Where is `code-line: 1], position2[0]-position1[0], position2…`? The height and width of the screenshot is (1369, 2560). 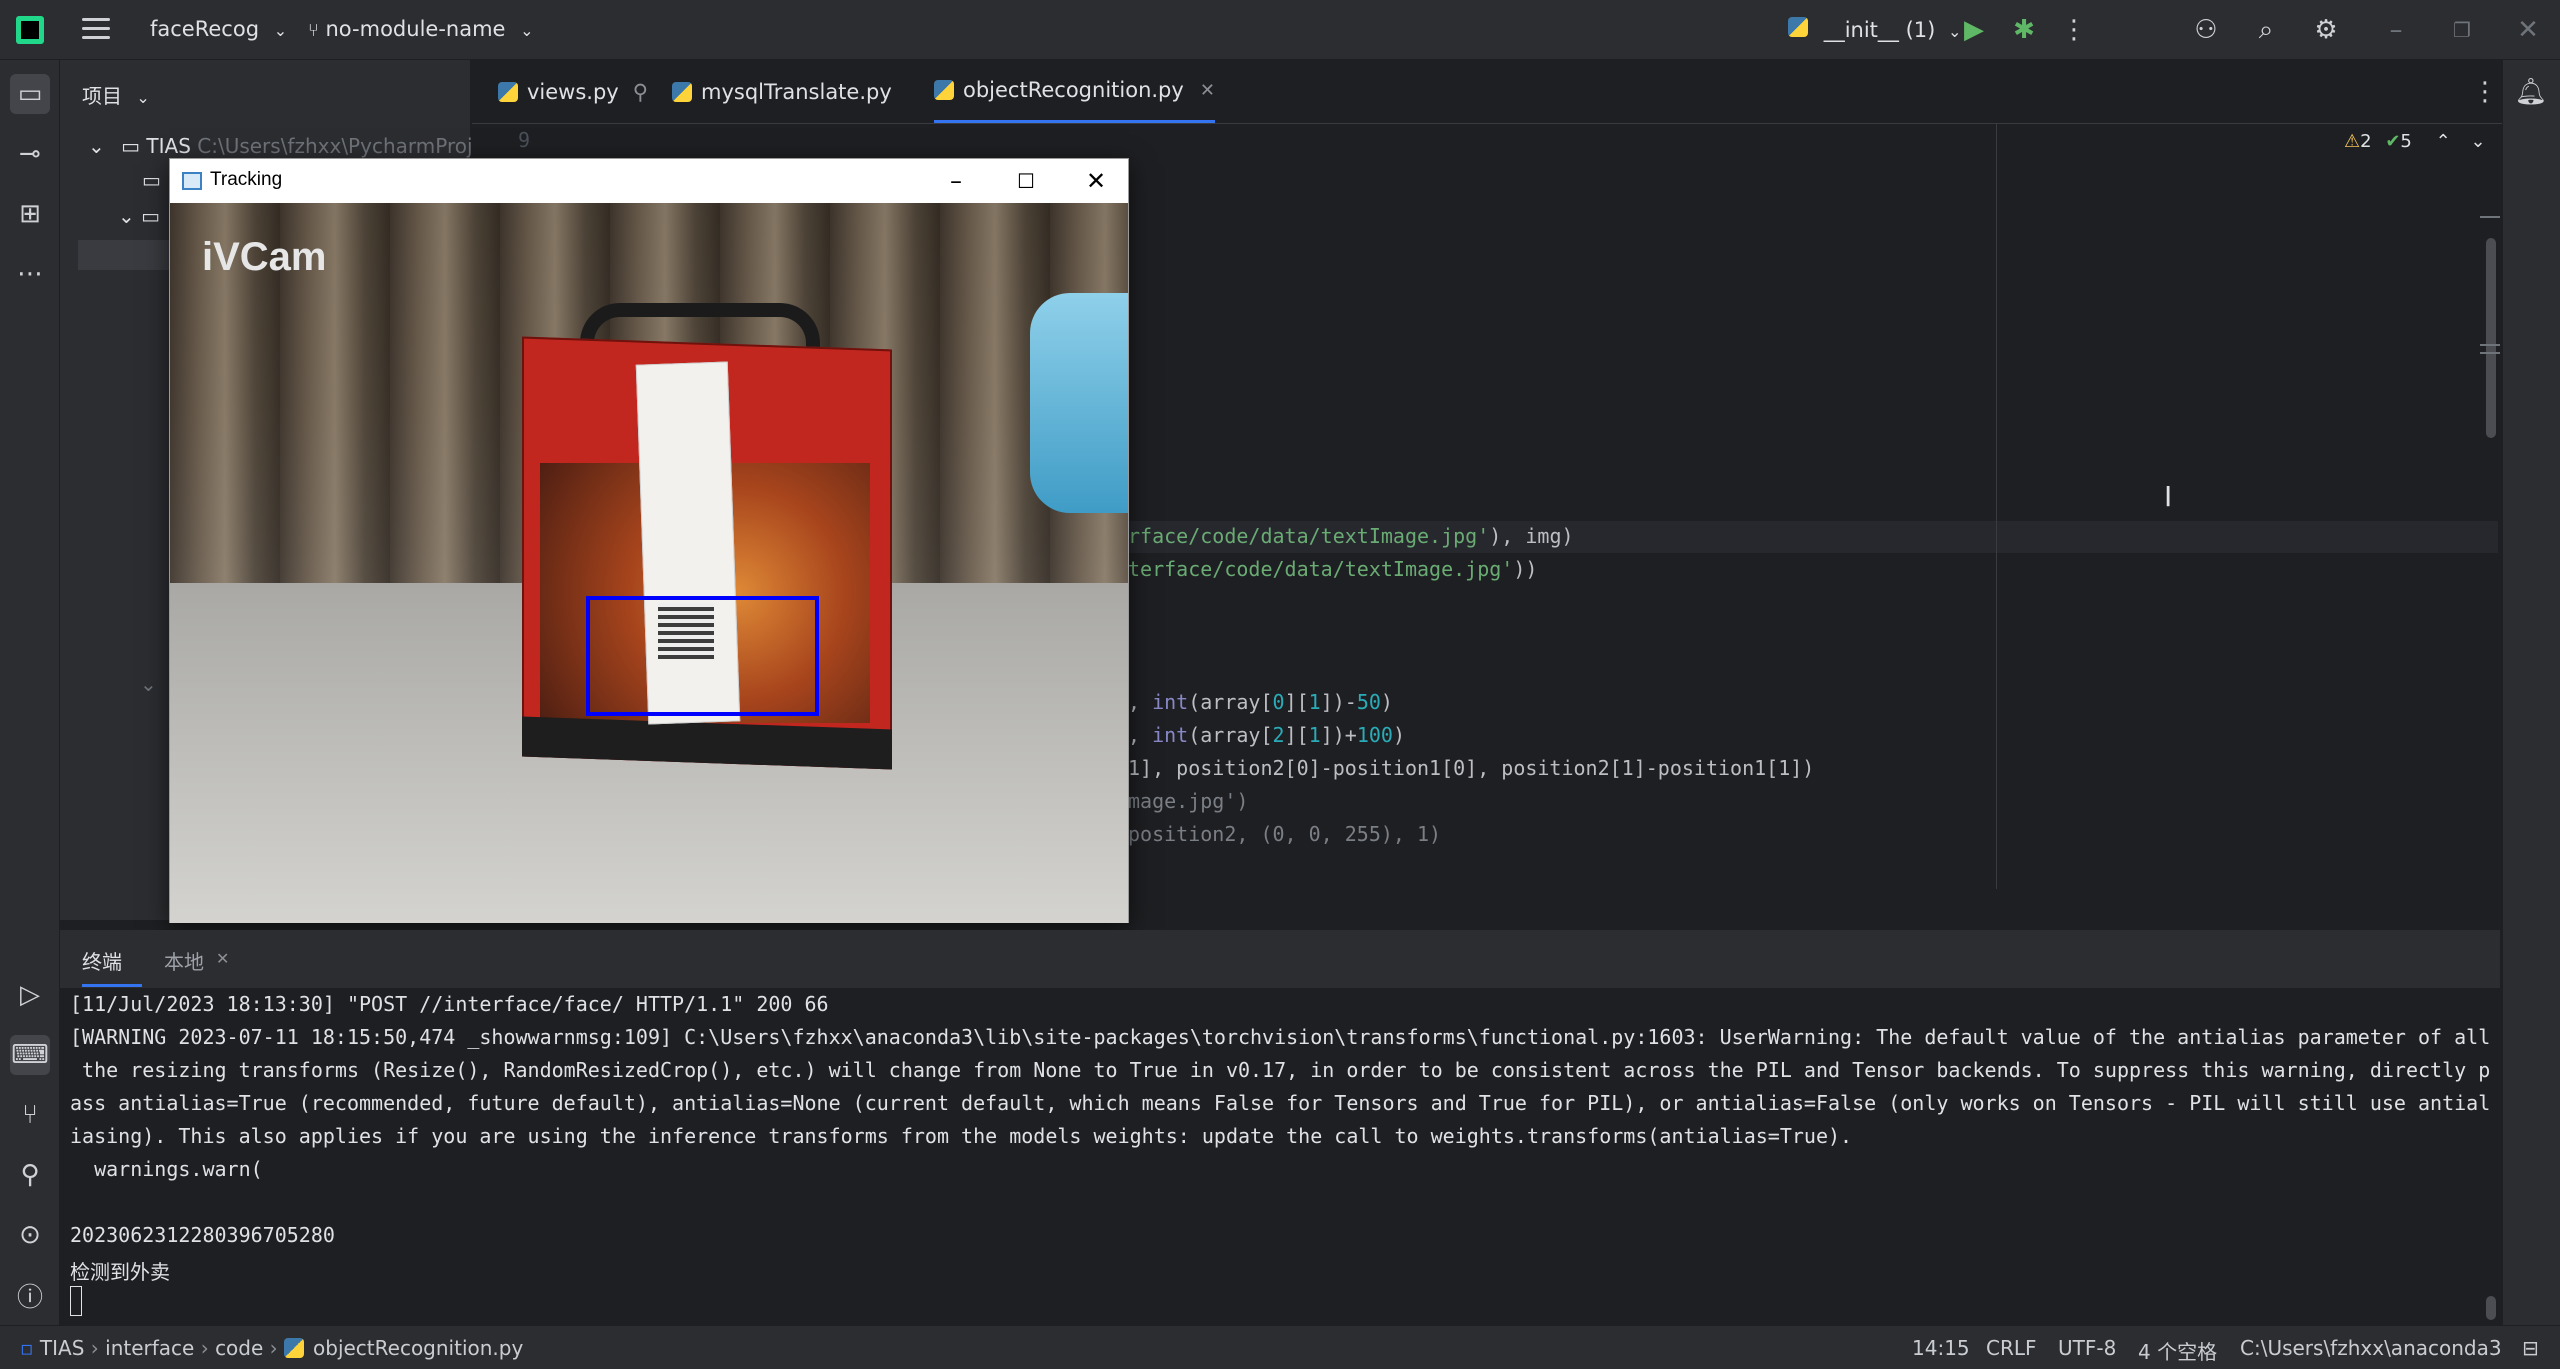
code-line: 1], position2[0]-position1[0], position2… is located at coordinates (1471, 768).